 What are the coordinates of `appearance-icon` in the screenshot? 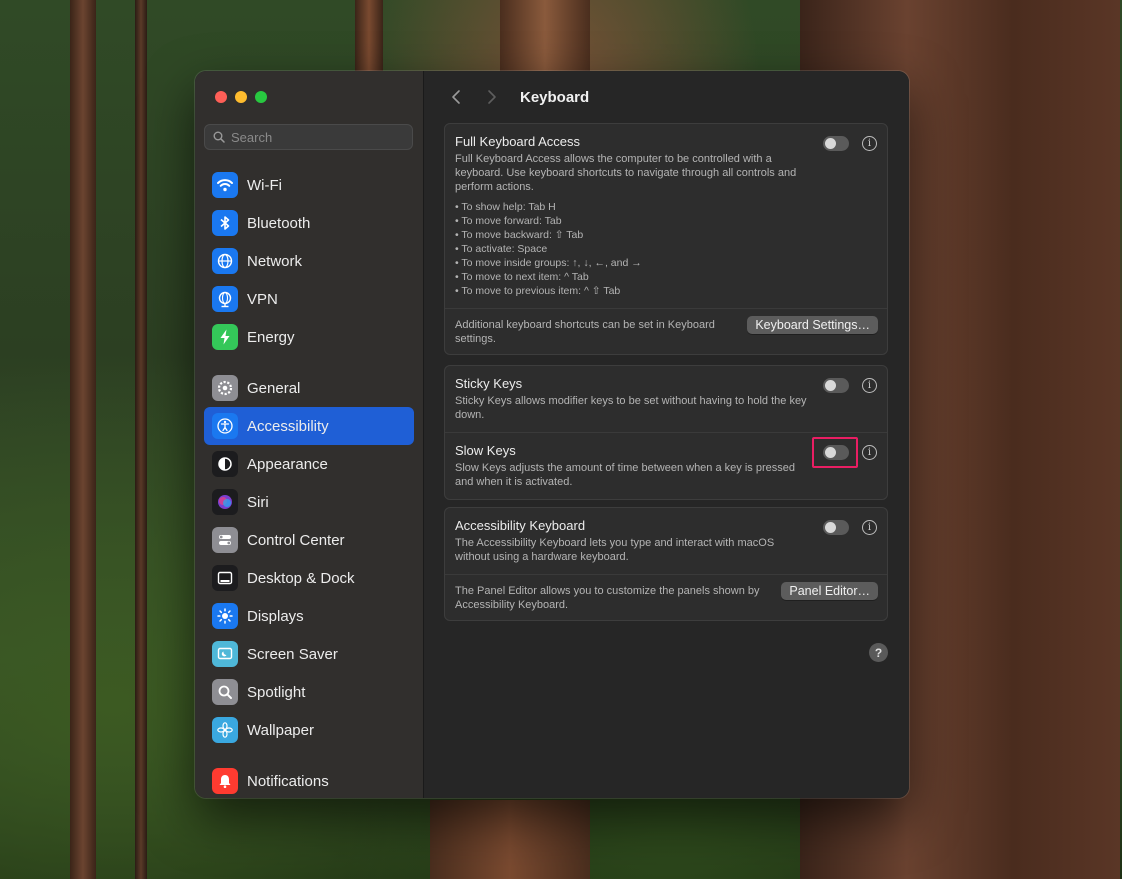 It's located at (225, 464).